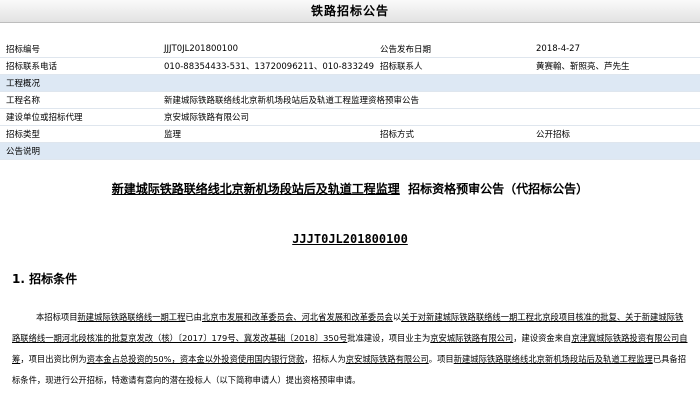 This screenshot has height=415, width=700. What do you see at coordinates (452, 134) in the screenshot?
I see `info-label: 招标方式` at bounding box center [452, 134].